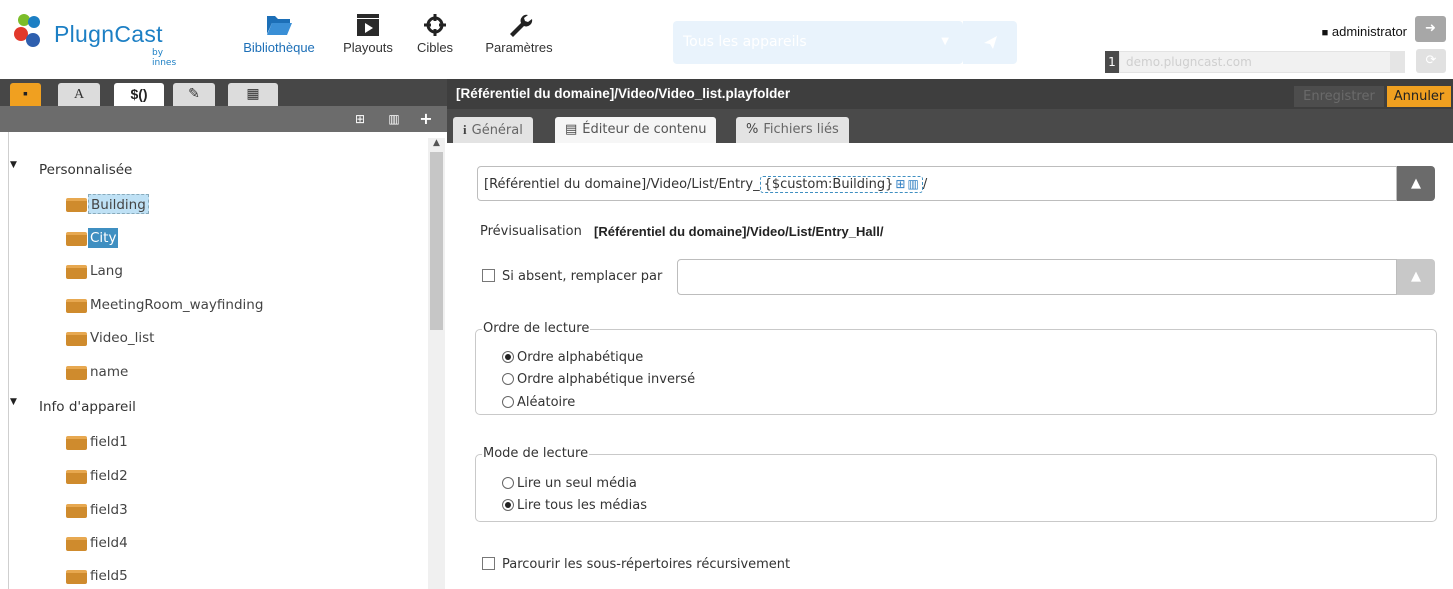 This screenshot has width=1453, height=589. Describe the element at coordinates (1416, 183) in the screenshot. I see `path-upload-button: ▲` at that location.